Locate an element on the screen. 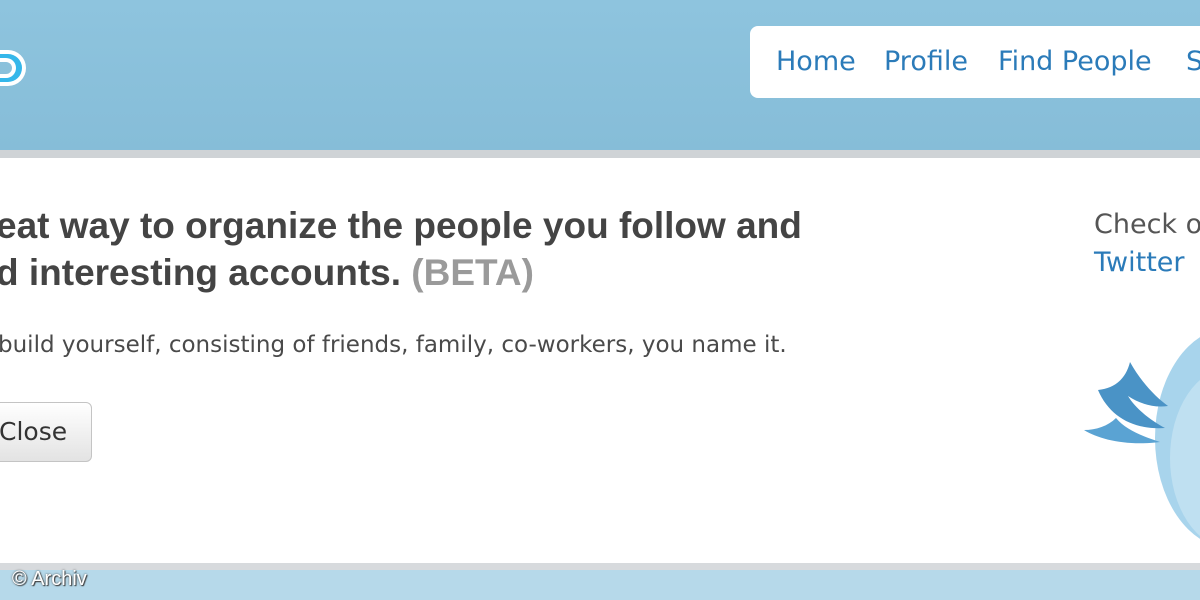 Image resolution: width=1200 pixels, height=600 pixels. footer-band is located at coordinates (600, 585).